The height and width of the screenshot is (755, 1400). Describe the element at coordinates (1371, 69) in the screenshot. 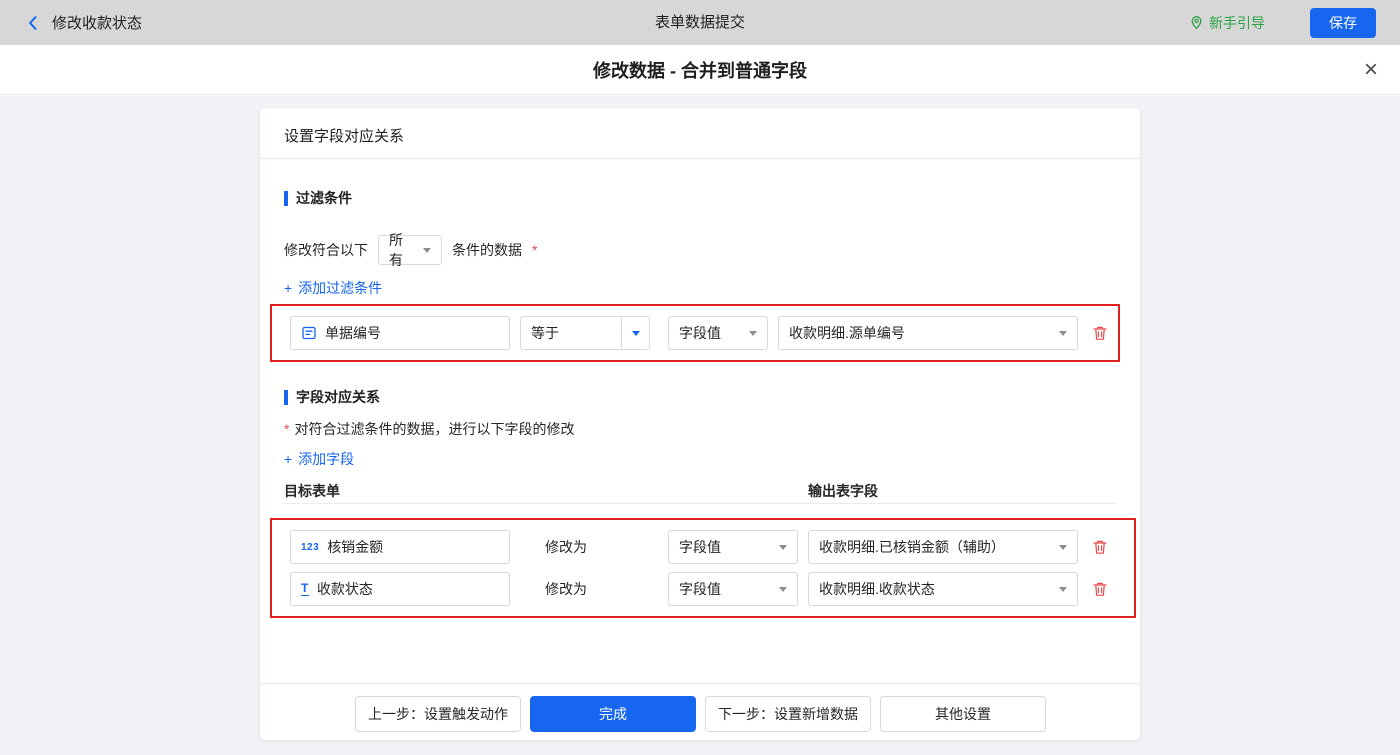

I see `close-icon: ×` at that location.